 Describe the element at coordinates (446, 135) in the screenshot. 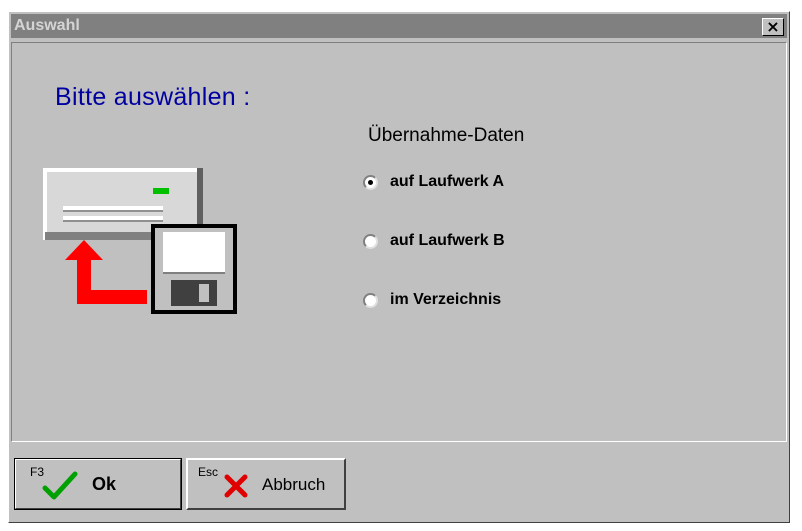

I see `group-title: Übernahme-Daten` at that location.